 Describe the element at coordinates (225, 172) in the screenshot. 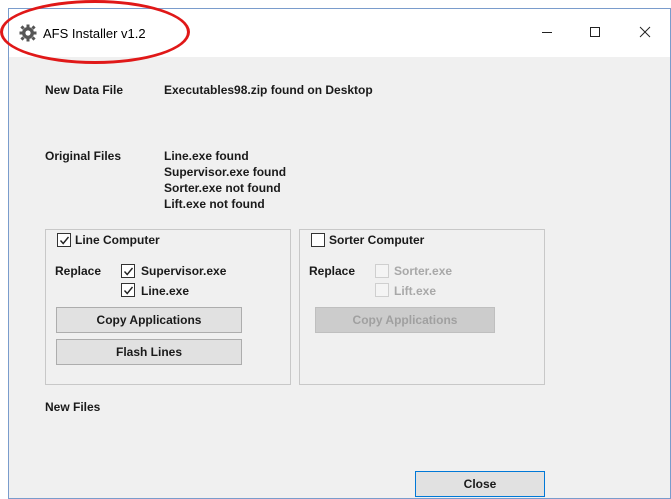

I see `original-file-line-2: Supervisor.exe found` at that location.